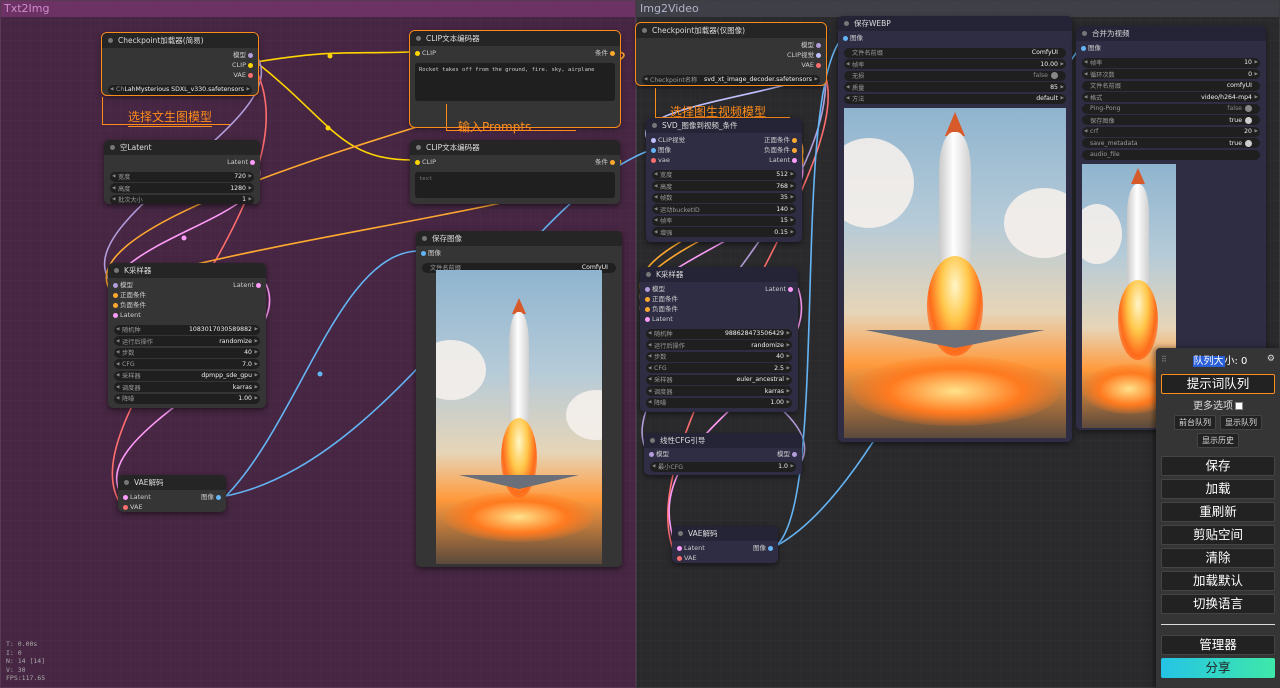  I want to click on gear-icon: ⚙, so click(1271, 359).